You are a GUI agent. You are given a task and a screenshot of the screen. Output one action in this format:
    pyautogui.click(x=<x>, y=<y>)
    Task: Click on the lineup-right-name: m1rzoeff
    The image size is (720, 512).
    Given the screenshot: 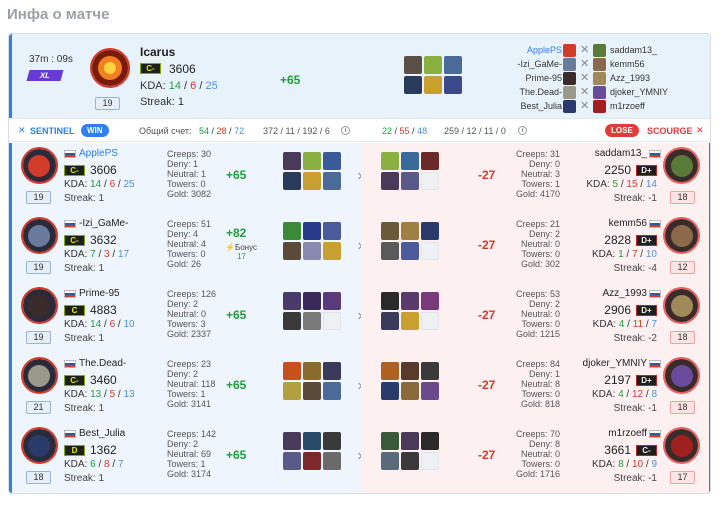 What is the action you would take?
    pyautogui.click(x=627, y=106)
    